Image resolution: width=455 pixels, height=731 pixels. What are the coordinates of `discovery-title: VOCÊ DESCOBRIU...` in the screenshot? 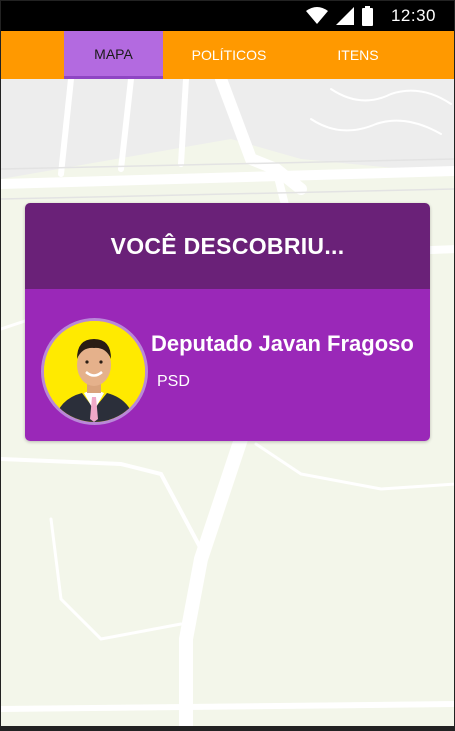 It's located at (227, 246).